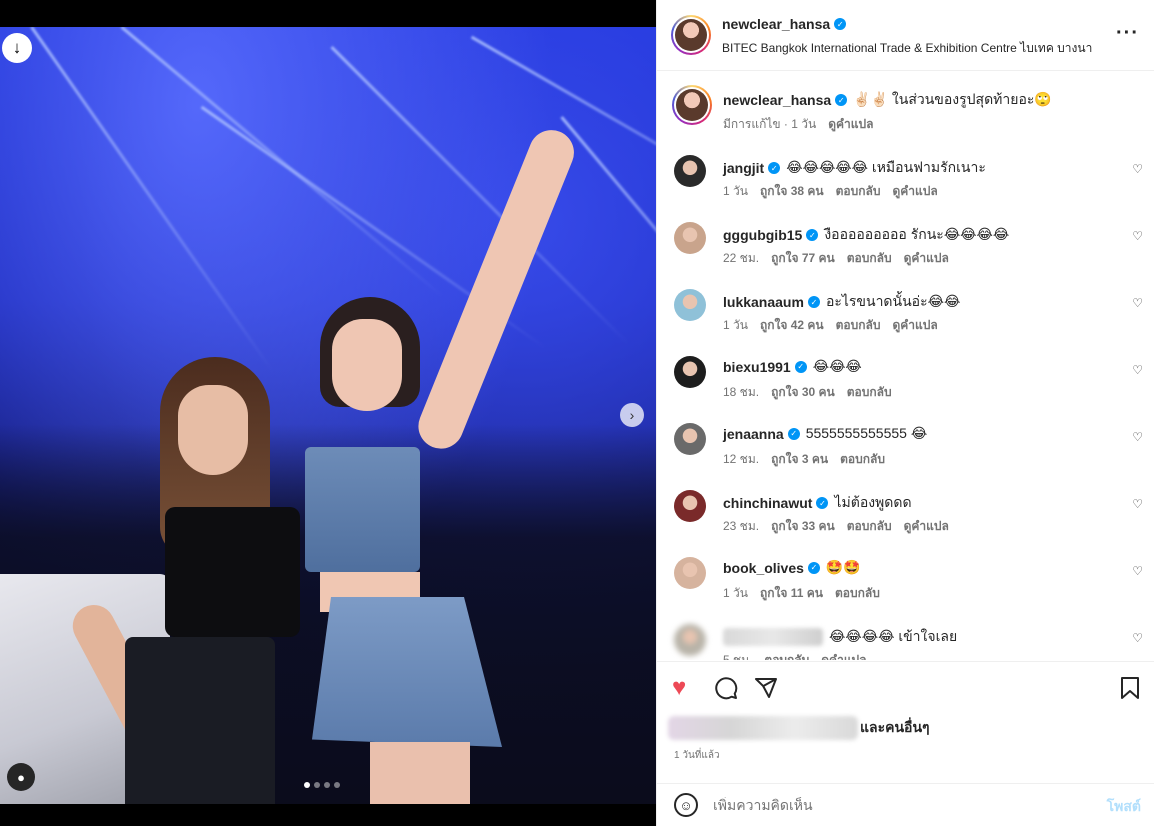 The width and height of the screenshot is (1154, 826). I want to click on comment-likes: ถูกใจ 11 คน, so click(791, 593).